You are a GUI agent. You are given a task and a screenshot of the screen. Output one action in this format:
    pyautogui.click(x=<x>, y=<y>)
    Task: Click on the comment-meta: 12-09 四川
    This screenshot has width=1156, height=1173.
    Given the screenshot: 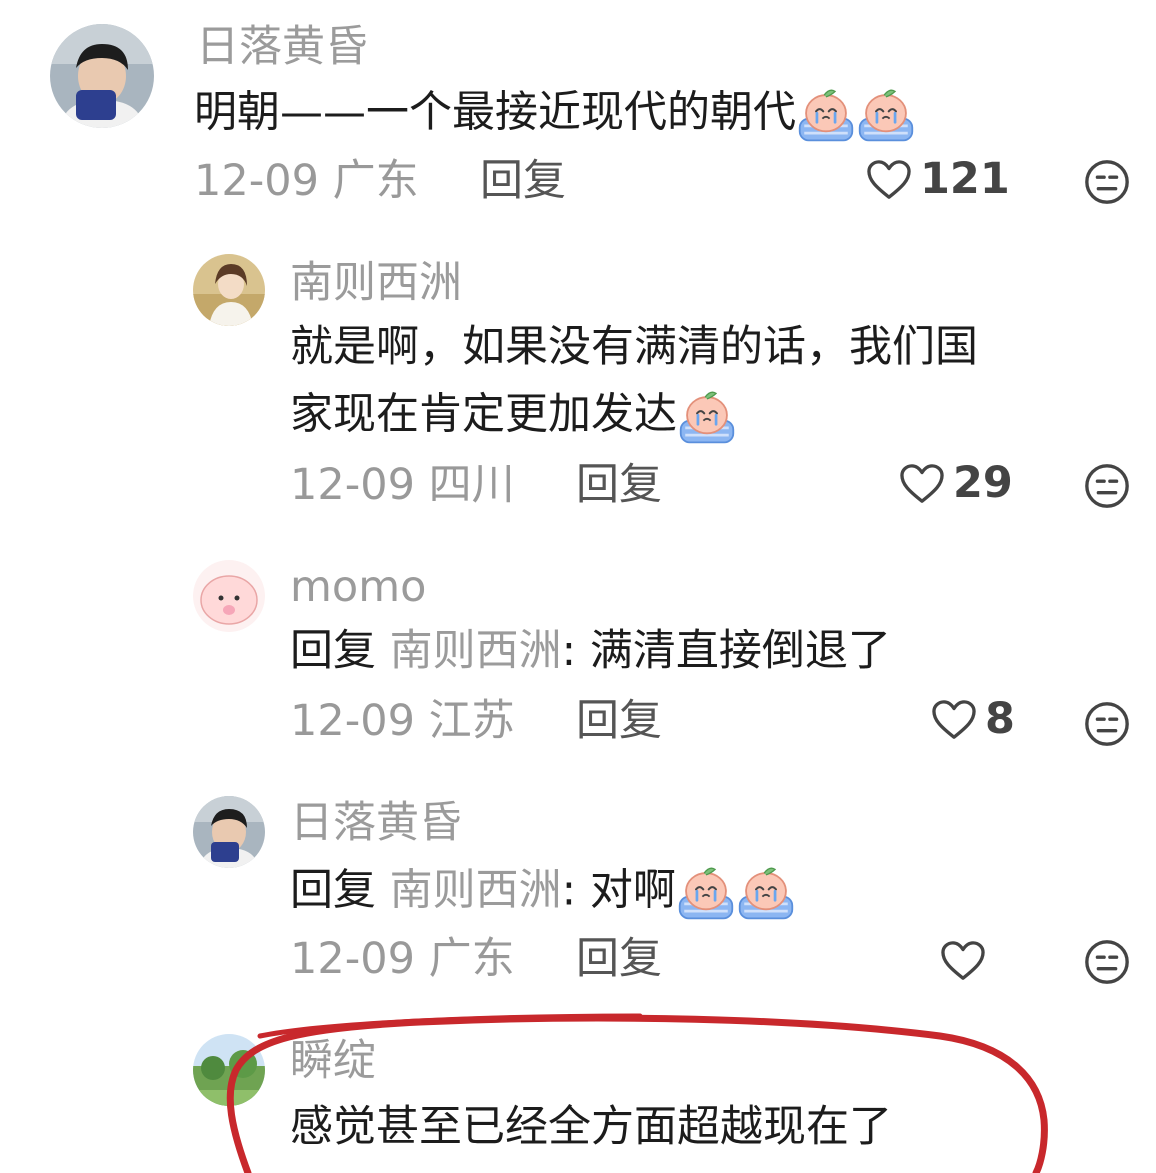 What is the action you would take?
    pyautogui.click(x=402, y=485)
    